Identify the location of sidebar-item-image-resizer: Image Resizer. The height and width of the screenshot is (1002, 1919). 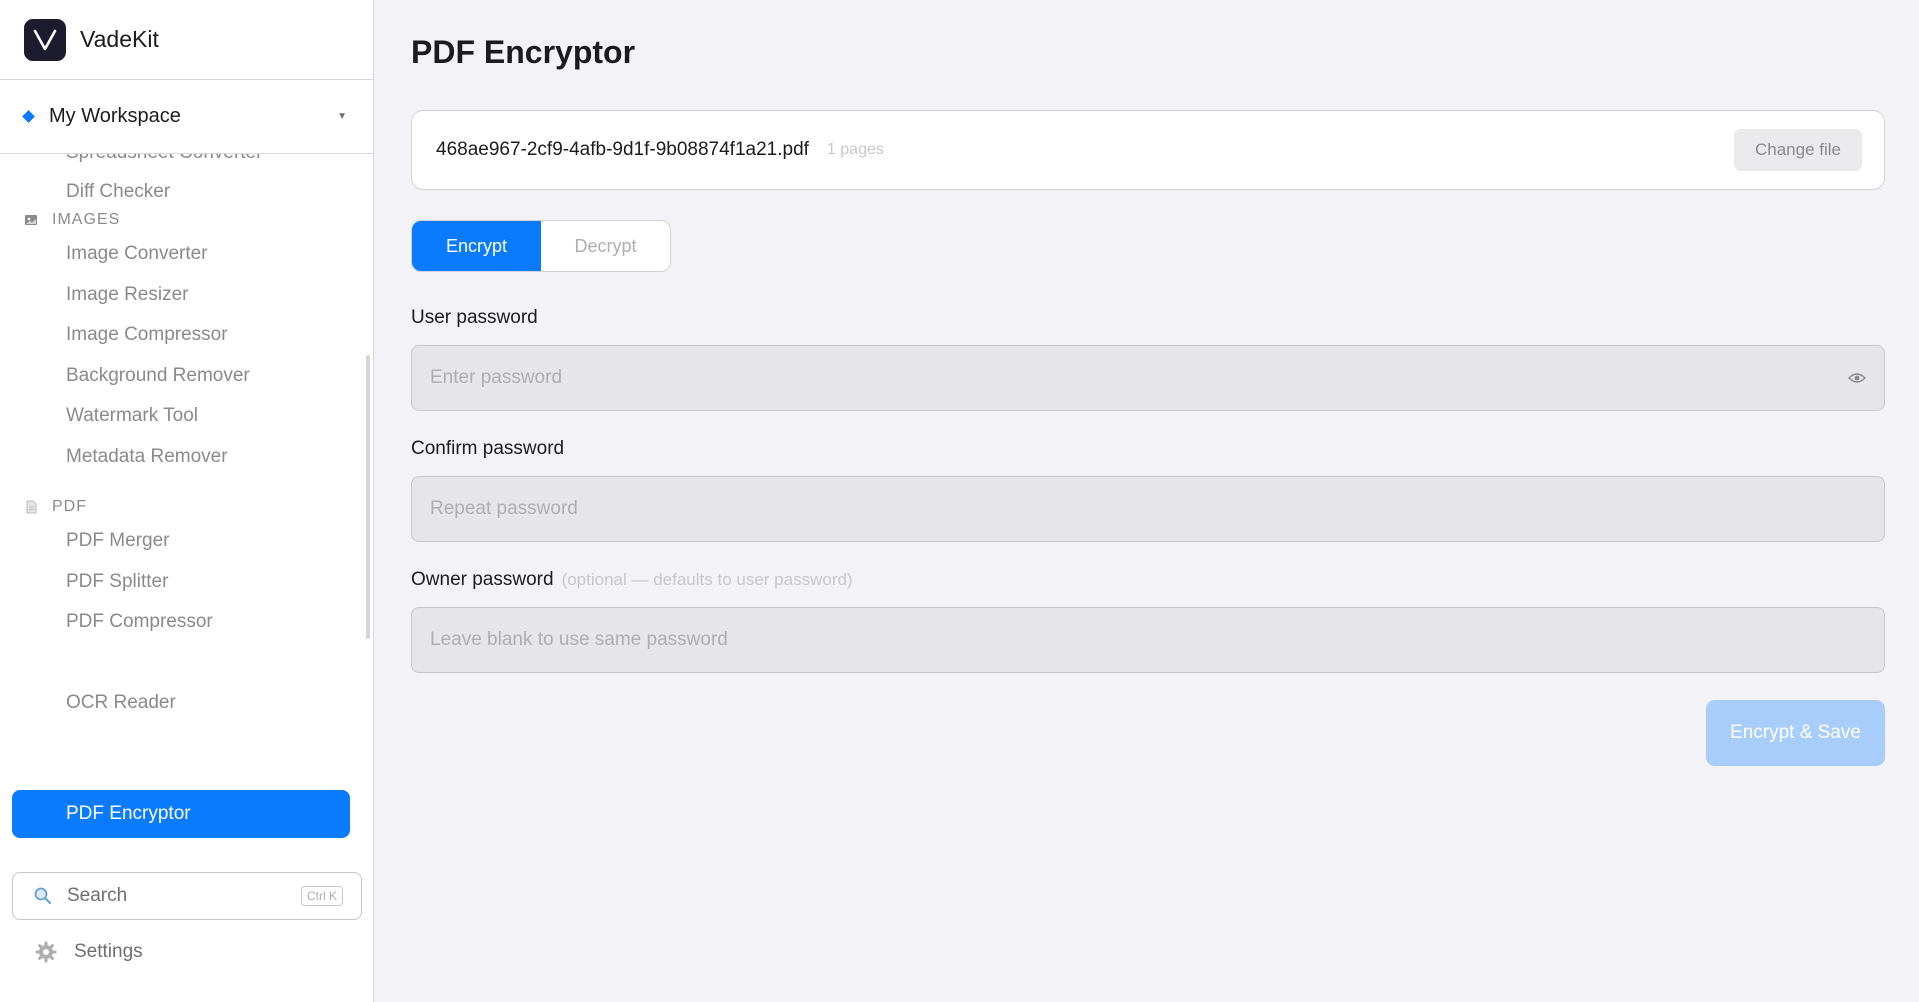
(127, 295).